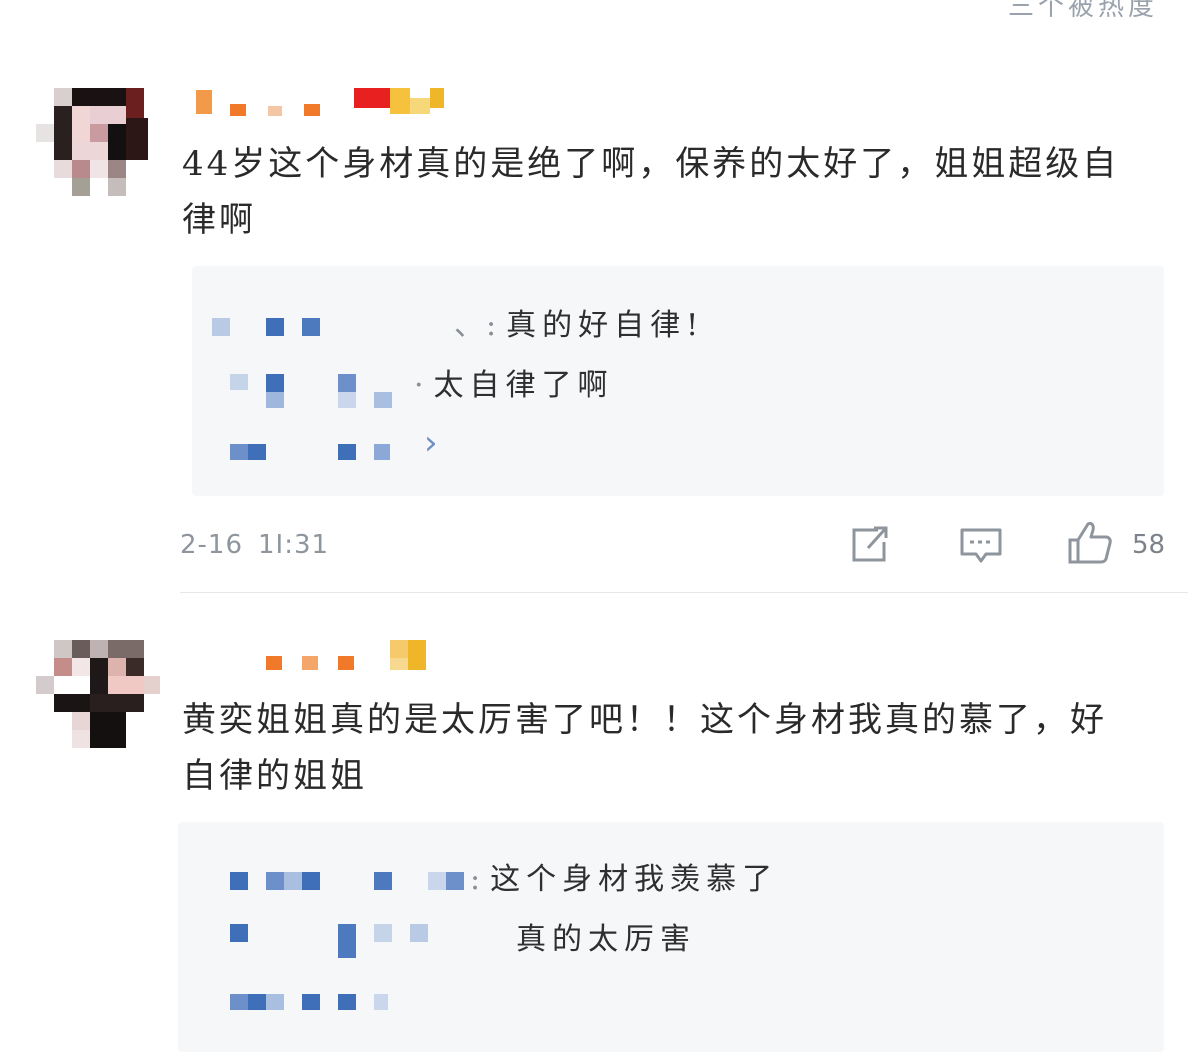 The image size is (1188, 1064). Describe the element at coordinates (1090, 544) in the screenshot. I see `thumbs-up-icon` at that location.